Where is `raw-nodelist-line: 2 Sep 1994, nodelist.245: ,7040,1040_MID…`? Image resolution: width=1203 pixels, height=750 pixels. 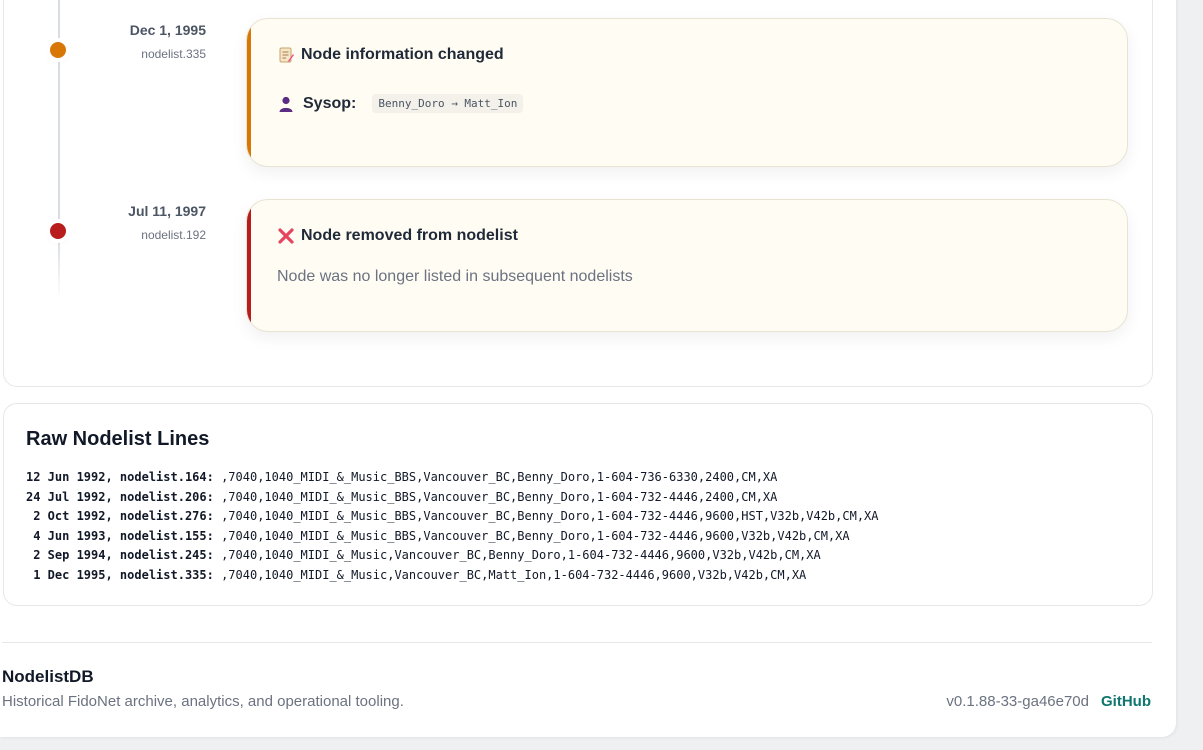 raw-nodelist-line: 2 Sep 1994, nodelist.245: ,7040,1040_MID… is located at coordinates (452, 556).